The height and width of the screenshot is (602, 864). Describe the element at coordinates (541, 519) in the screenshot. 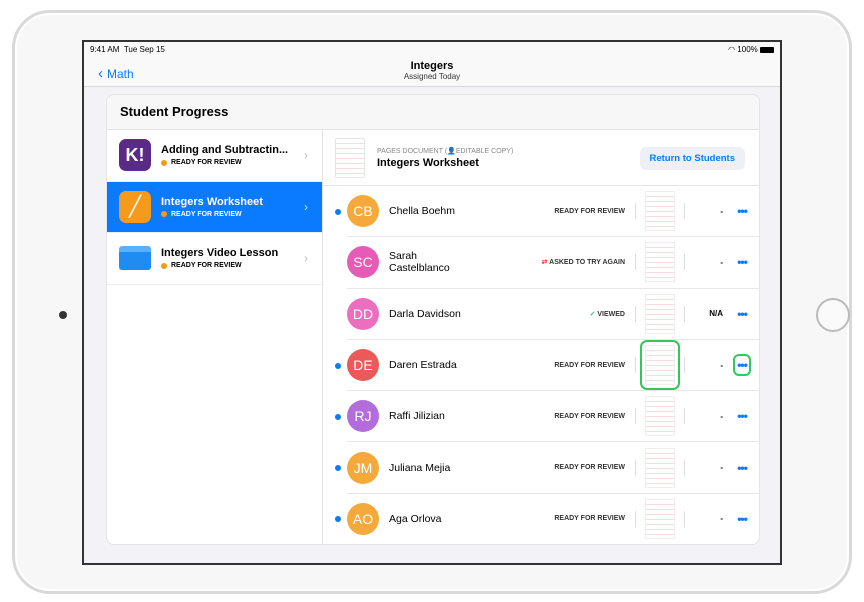

I see `student-row: AO Aga Orlova READY FOR REVIEW - •••` at that location.